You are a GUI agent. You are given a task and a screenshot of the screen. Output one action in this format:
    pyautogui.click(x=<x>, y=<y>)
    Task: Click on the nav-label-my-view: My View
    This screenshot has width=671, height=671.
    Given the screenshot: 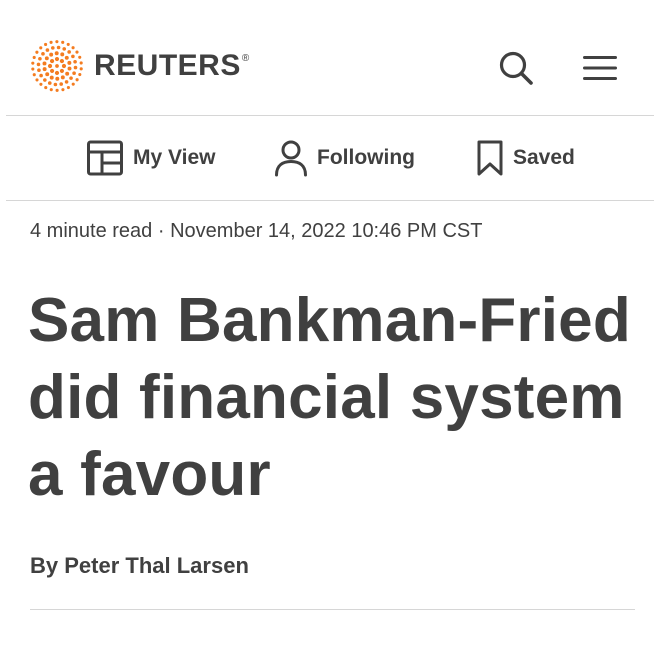 What is the action you would take?
    pyautogui.click(x=174, y=157)
    